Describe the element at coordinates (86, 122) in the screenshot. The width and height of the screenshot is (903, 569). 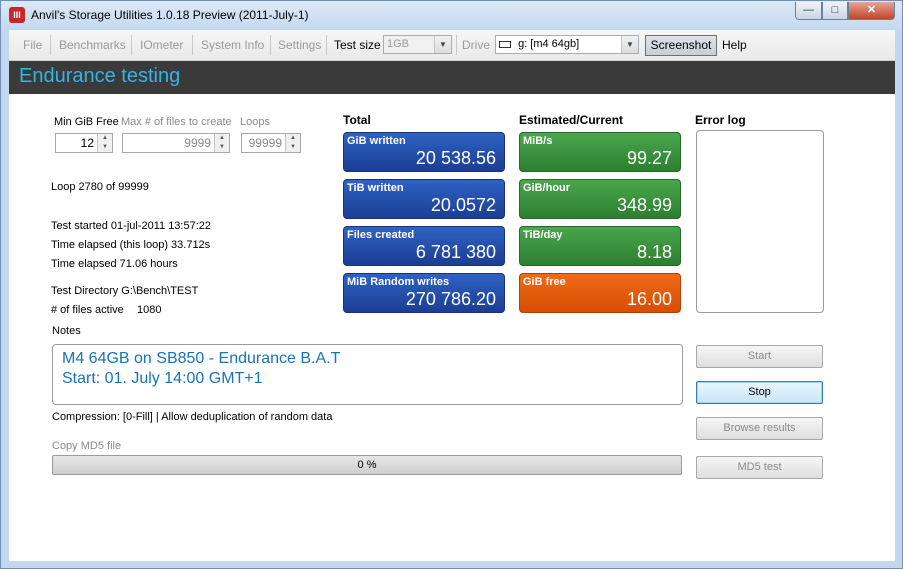
I see `min-gib-free-label: Min GiB Free` at that location.